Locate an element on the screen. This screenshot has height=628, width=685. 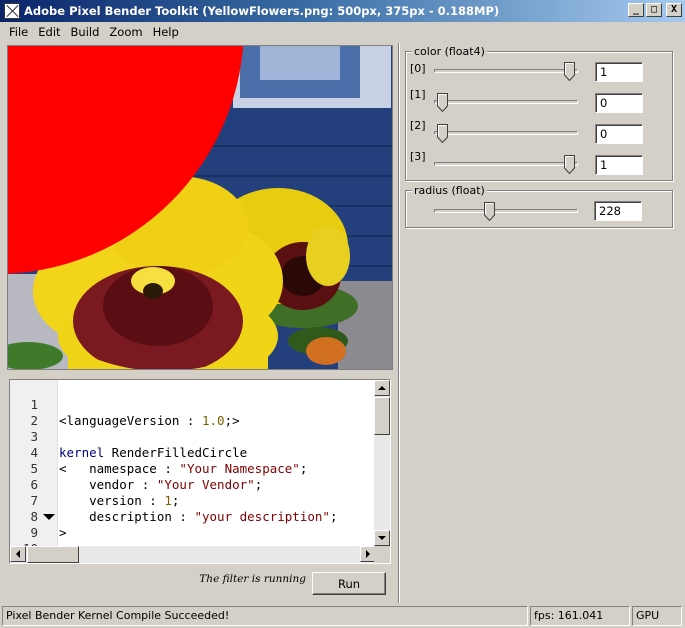
pane-splitter is located at coordinates (200, 374).